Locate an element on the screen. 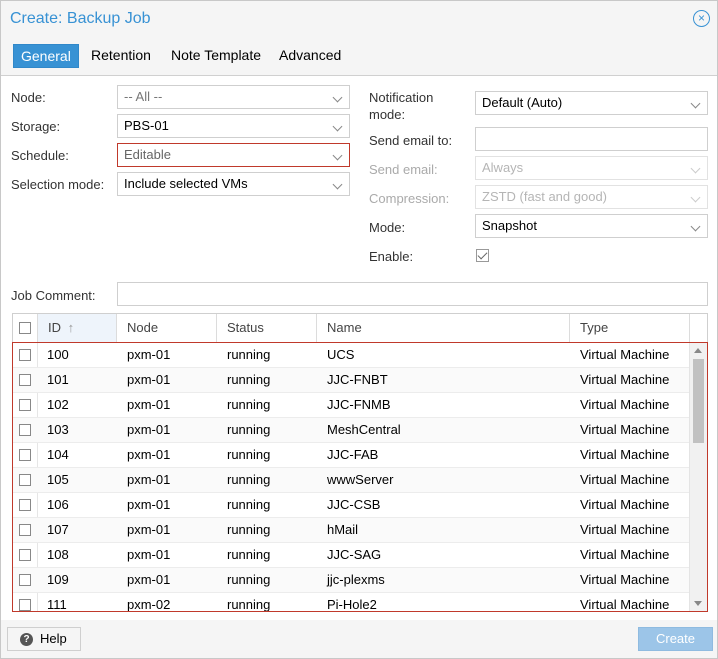  notification-mode-select: Default (Auto) is located at coordinates (591, 103).